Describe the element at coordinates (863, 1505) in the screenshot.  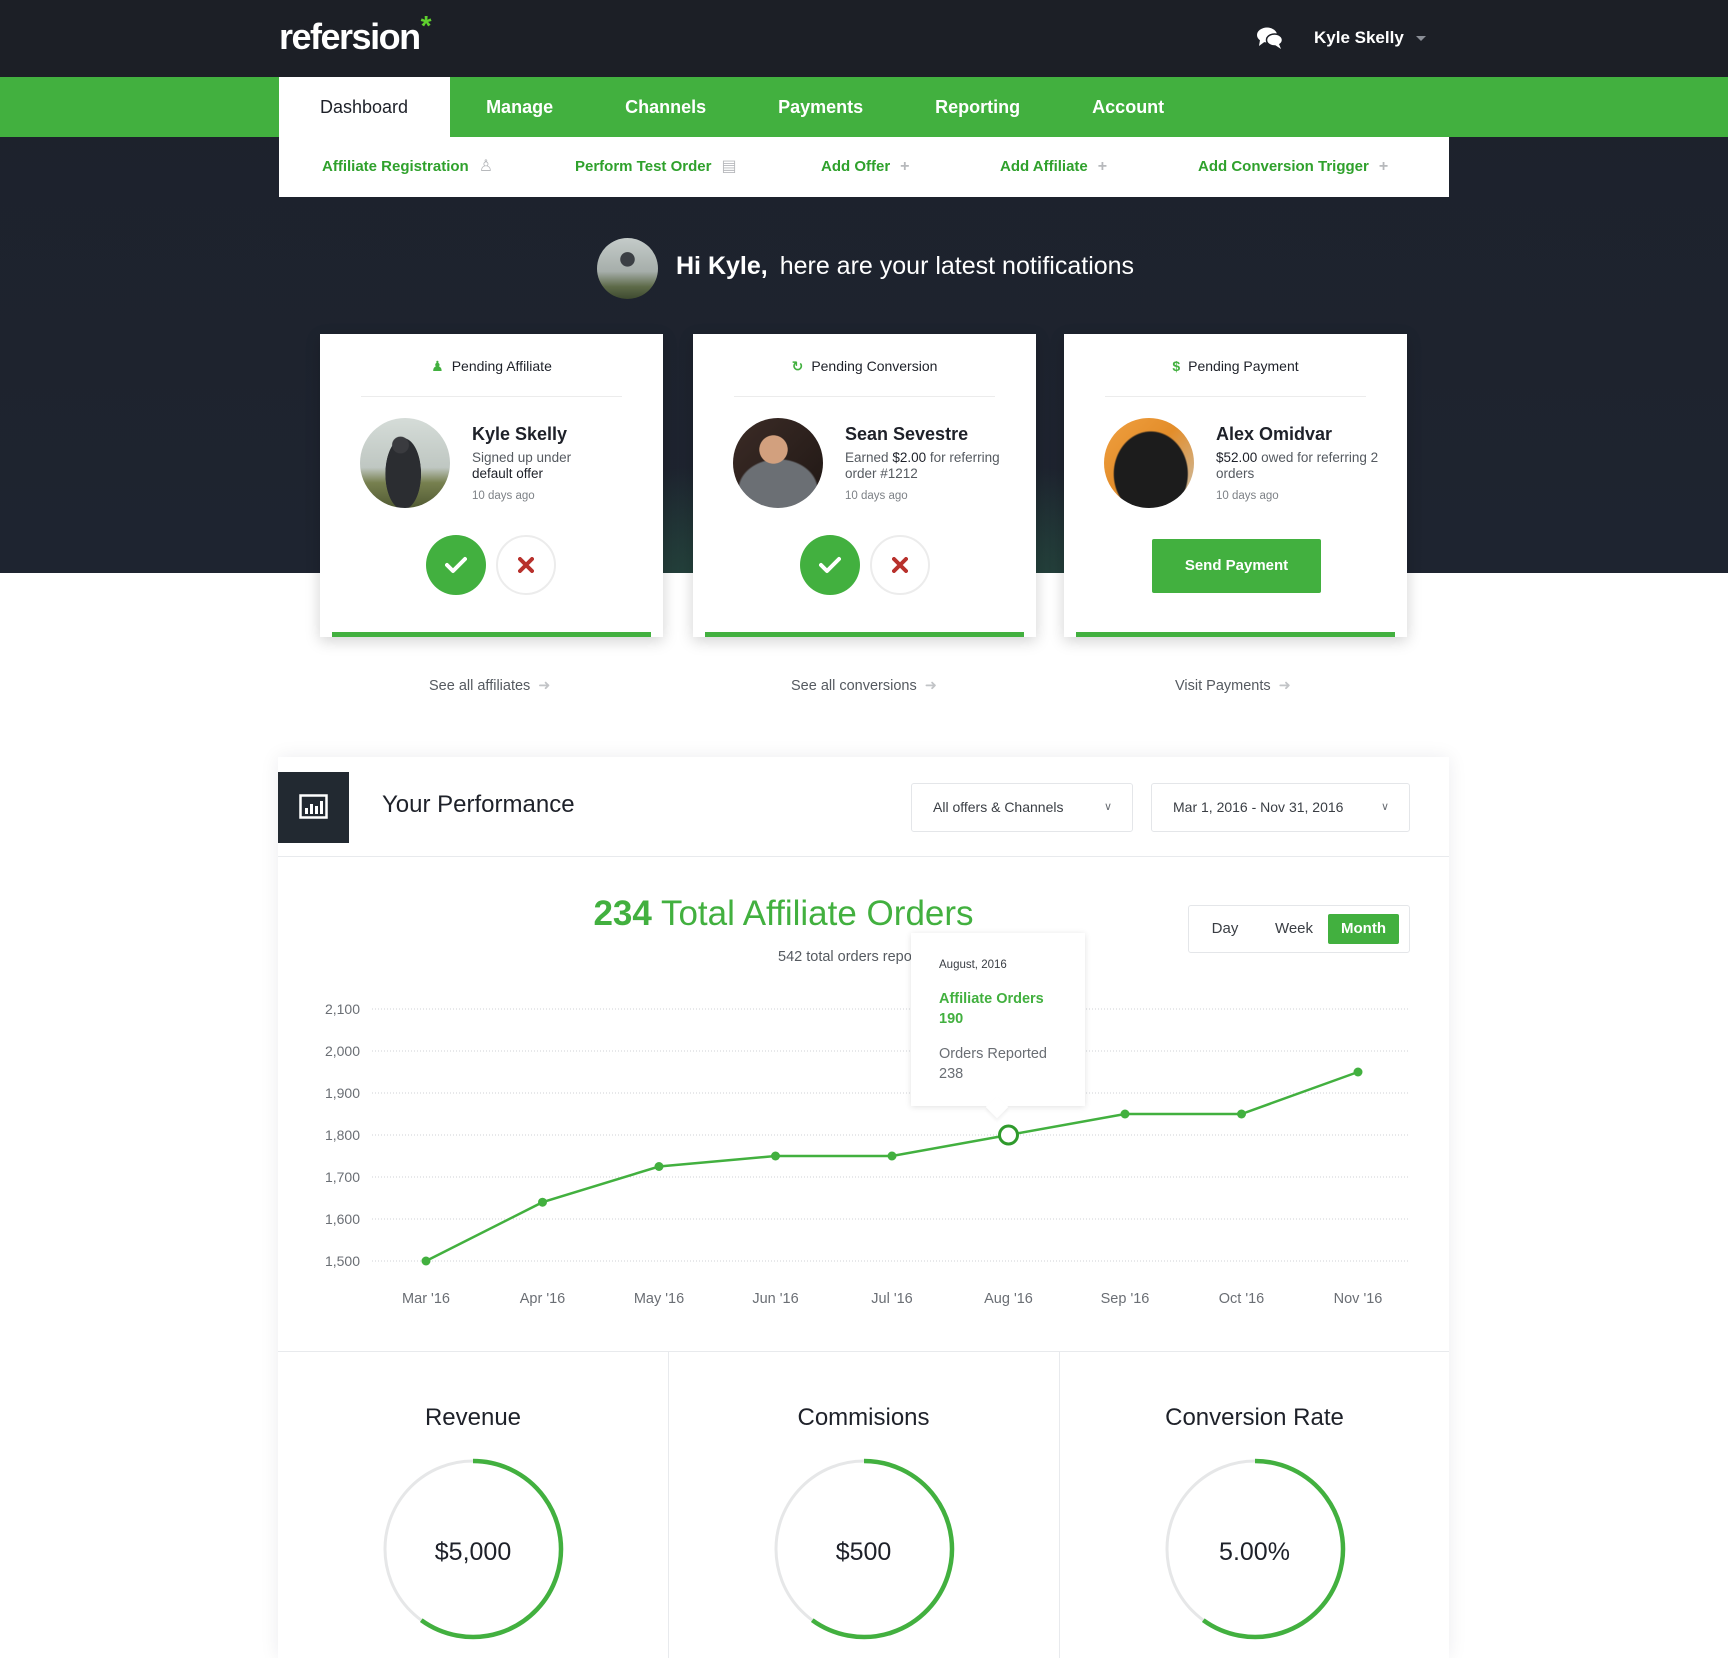
I see `metric-commissions: Commisions $500` at that location.